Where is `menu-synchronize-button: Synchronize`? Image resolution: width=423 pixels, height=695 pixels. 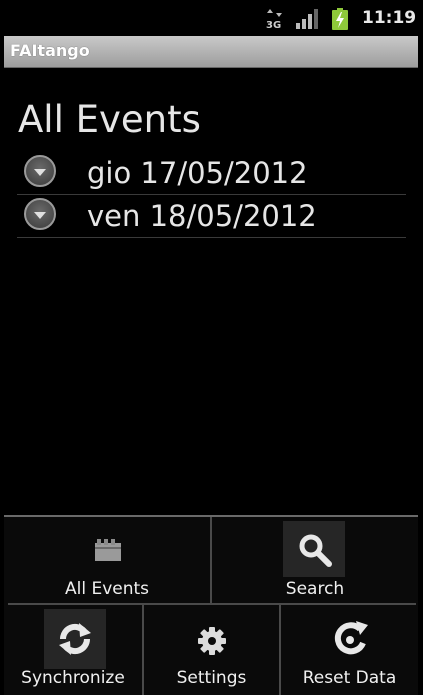 menu-synchronize-button: Synchronize is located at coordinates (73, 650).